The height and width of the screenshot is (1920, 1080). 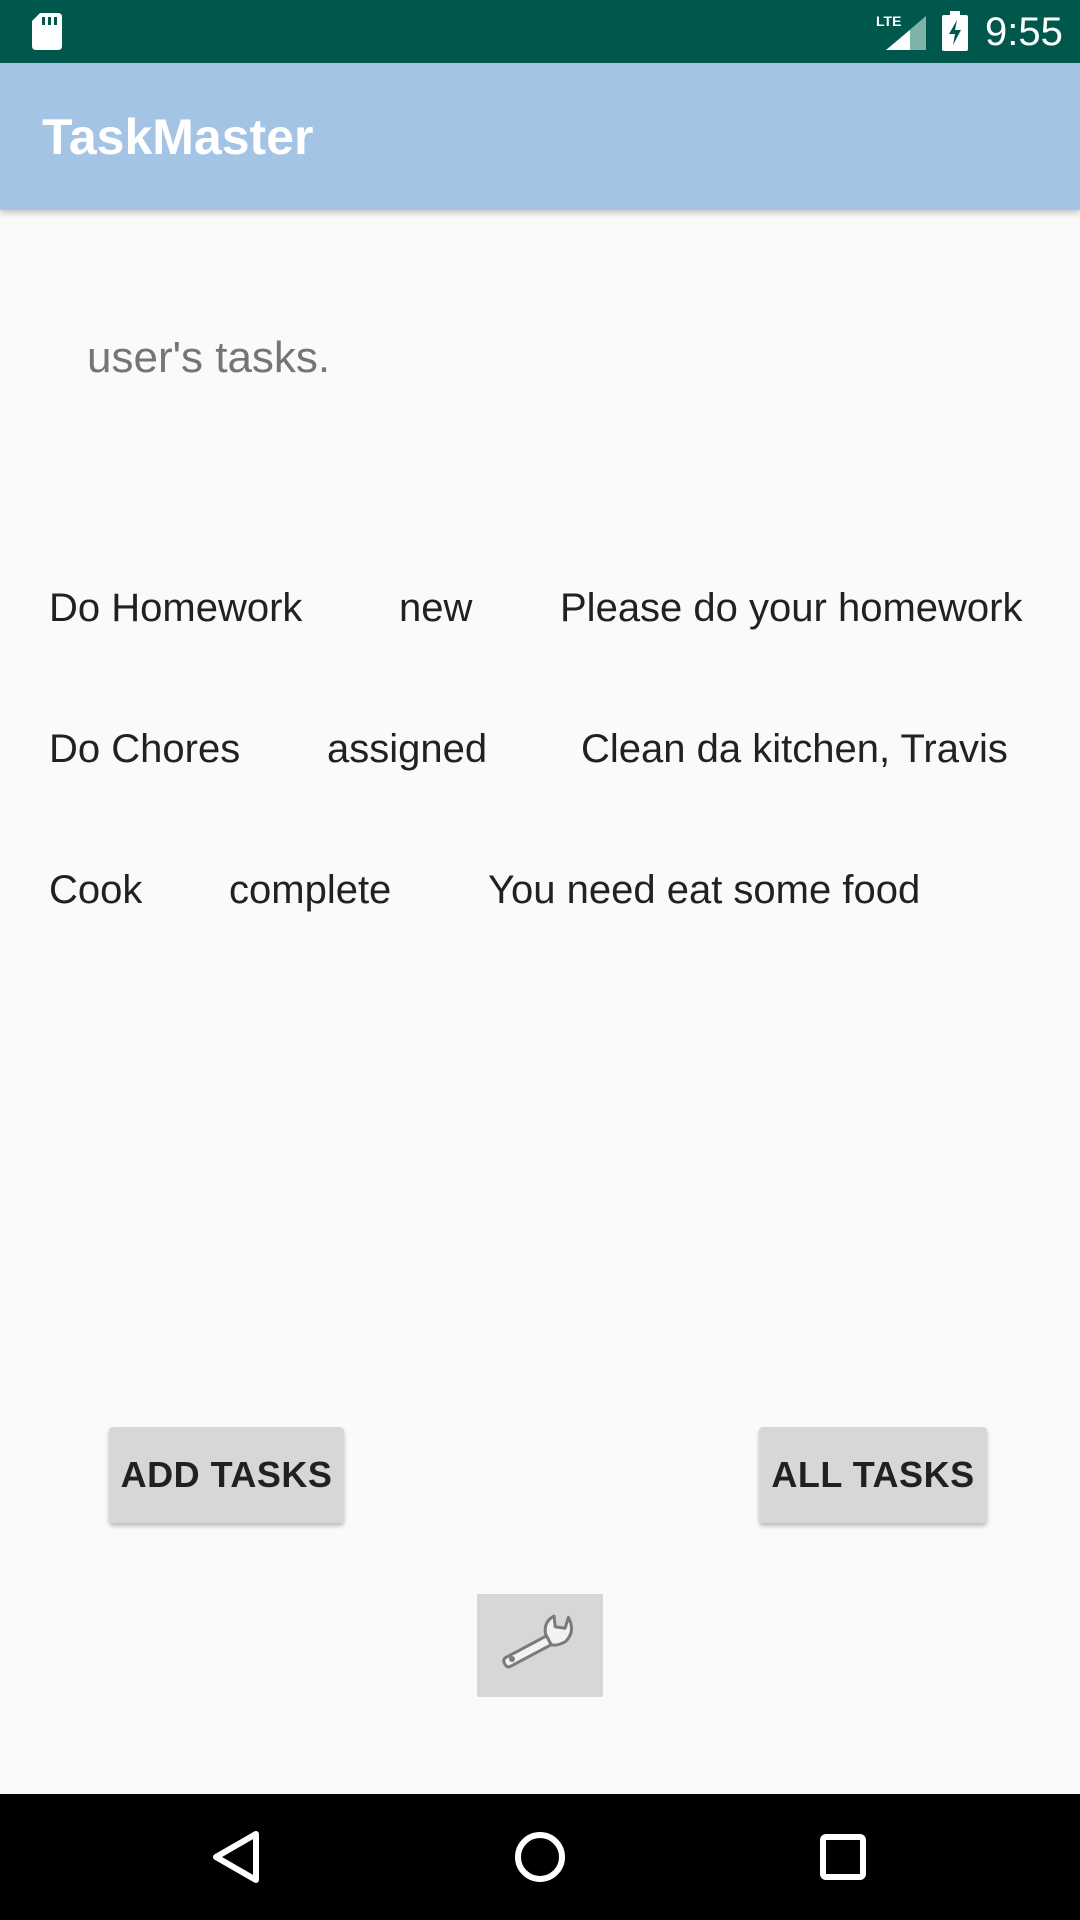 I want to click on status-bar: LTE 9:55, so click(x=540, y=31).